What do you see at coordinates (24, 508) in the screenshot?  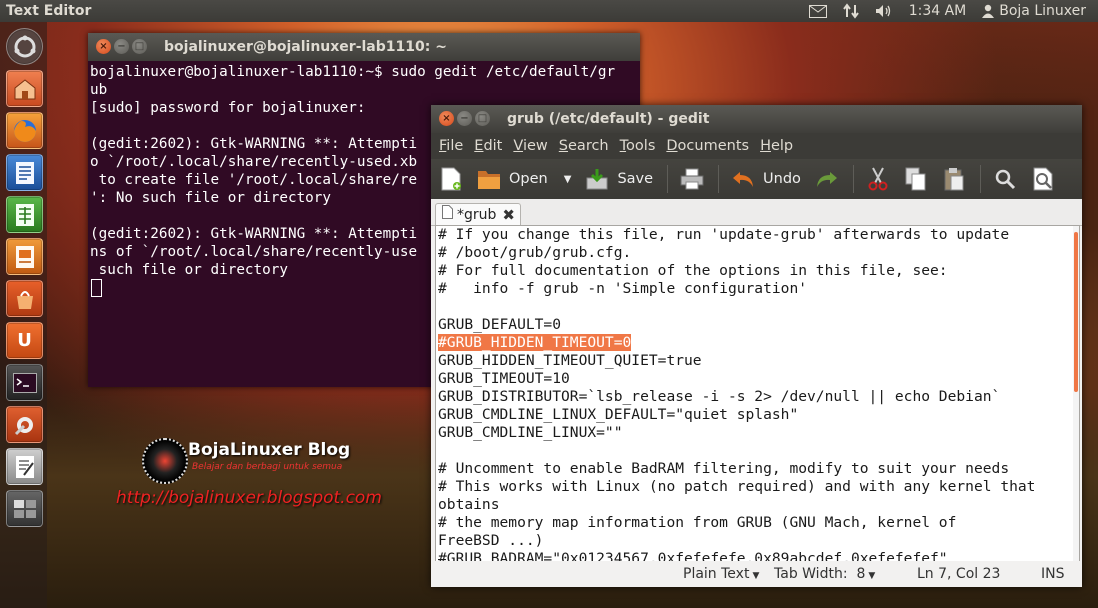 I see `workspace-switcher-icon` at bounding box center [24, 508].